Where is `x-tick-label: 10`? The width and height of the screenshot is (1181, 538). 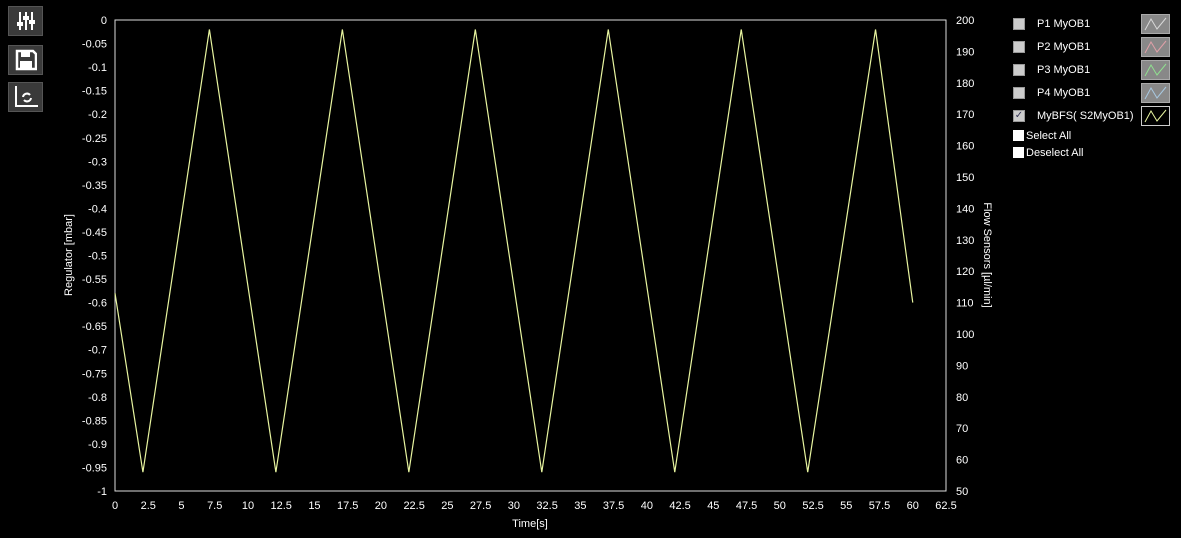 x-tick-label: 10 is located at coordinates (248, 506).